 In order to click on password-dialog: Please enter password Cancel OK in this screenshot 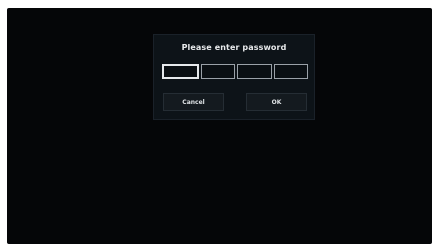, I will do `click(234, 77)`.